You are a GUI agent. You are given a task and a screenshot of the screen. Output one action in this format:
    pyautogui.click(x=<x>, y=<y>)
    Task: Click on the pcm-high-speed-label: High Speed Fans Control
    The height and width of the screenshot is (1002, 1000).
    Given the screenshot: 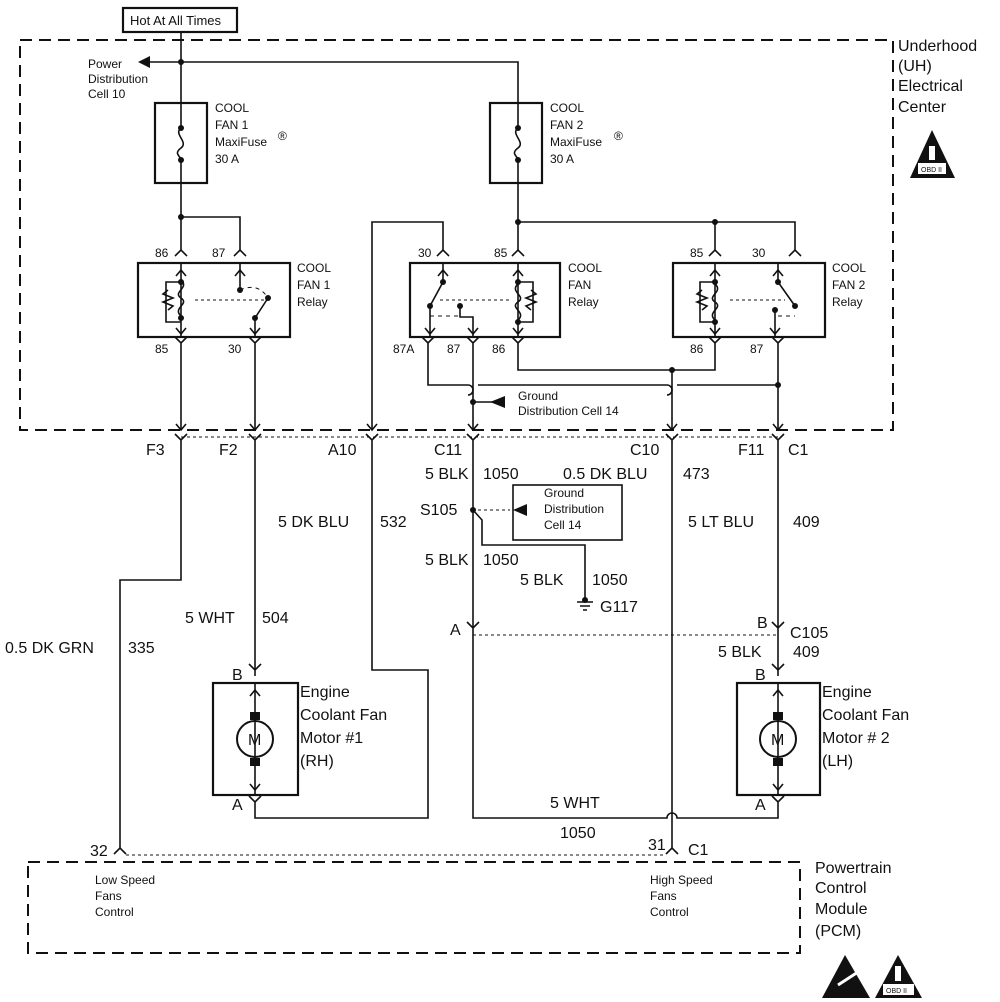 What is the action you would take?
    pyautogui.click(x=681, y=896)
    